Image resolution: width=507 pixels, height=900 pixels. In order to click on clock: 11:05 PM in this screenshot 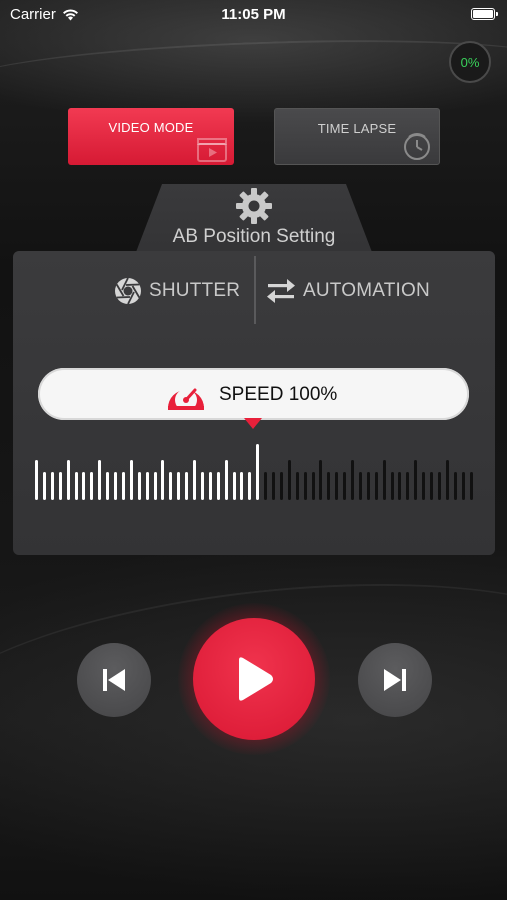, I will do `click(253, 14)`.